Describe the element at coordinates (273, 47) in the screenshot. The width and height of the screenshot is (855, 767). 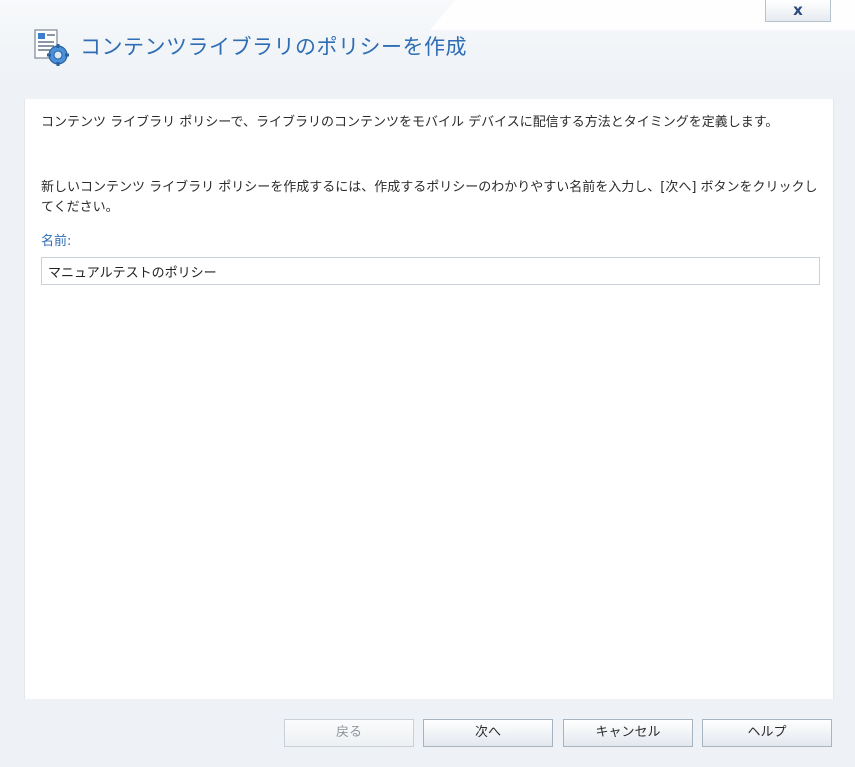
I see `dialog-title: コンテンツライブラリのポリシーを作成` at that location.